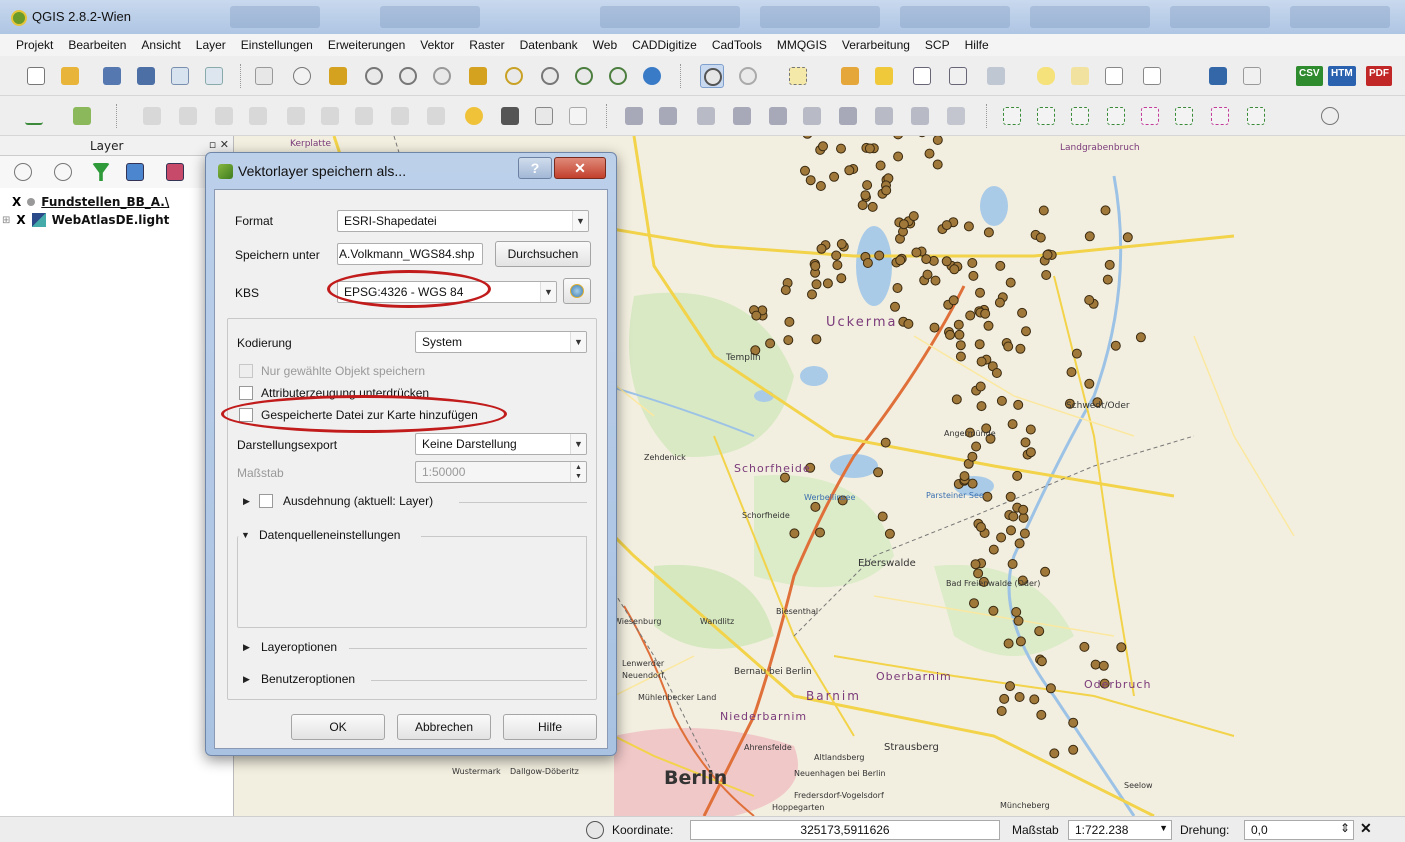 This screenshot has height=842, width=1405. I want to click on label-tool-button, so click(474, 116).